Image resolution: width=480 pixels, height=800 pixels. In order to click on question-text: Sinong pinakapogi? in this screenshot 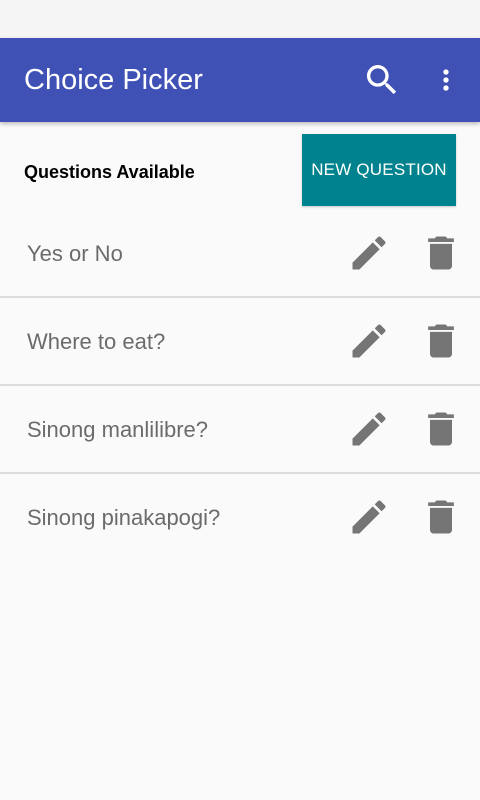, I will do `click(124, 517)`.